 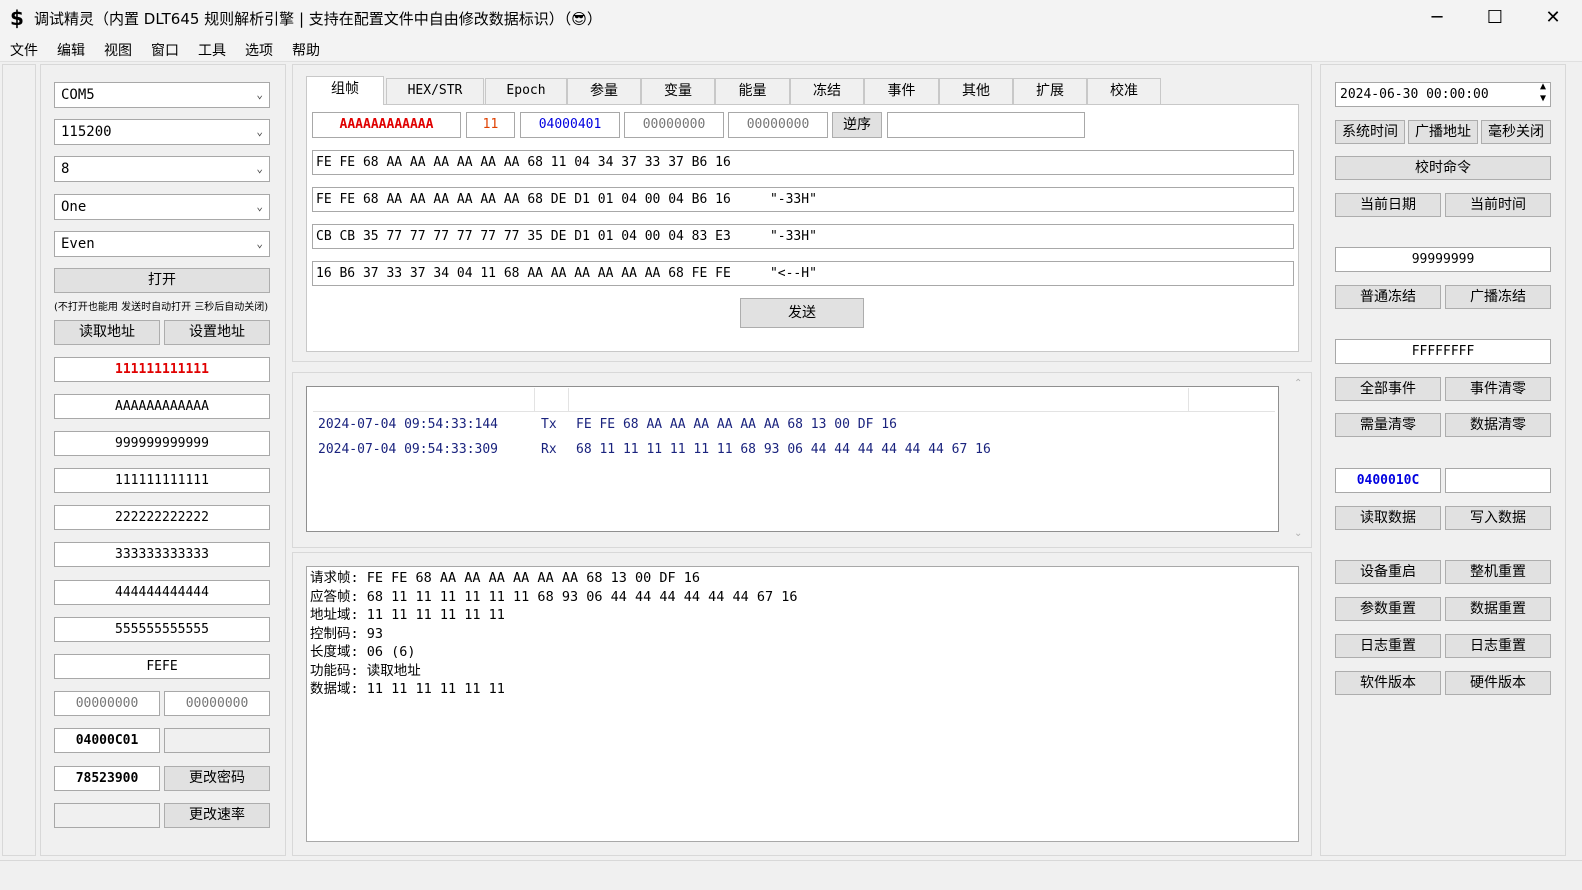 What do you see at coordinates (1498, 205) in the screenshot?
I see `current-time-button: 当前时间` at bounding box center [1498, 205].